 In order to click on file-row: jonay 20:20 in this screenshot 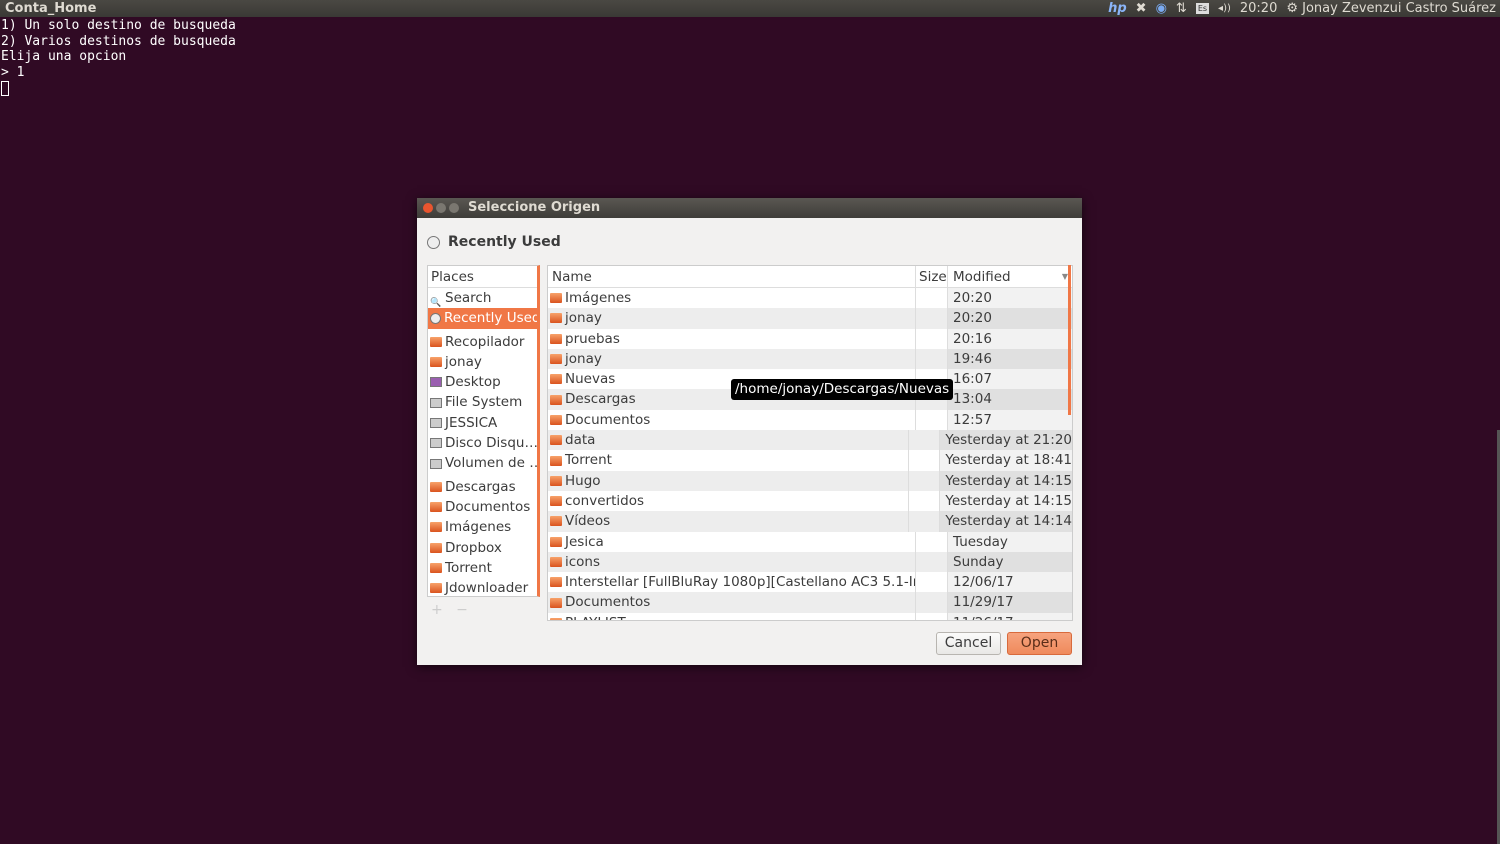, I will do `click(810, 318)`.